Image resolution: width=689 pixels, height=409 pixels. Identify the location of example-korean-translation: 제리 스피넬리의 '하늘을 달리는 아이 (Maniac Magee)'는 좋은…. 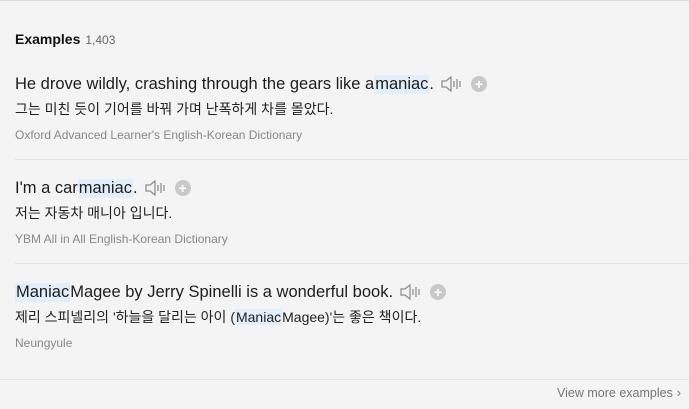
(352, 317).